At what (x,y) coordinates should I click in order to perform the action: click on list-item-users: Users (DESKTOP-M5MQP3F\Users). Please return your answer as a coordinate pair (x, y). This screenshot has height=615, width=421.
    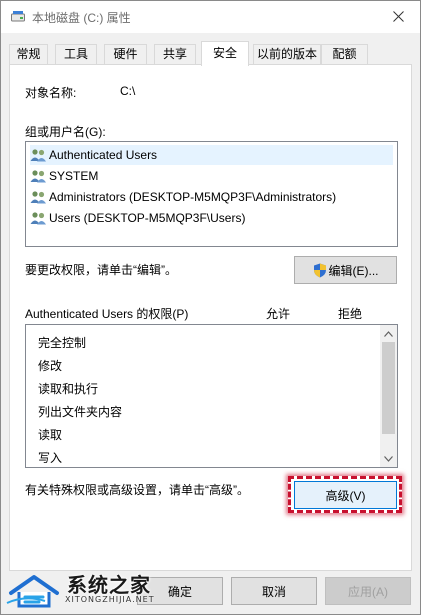
    Looking at the image, I should click on (137, 218).